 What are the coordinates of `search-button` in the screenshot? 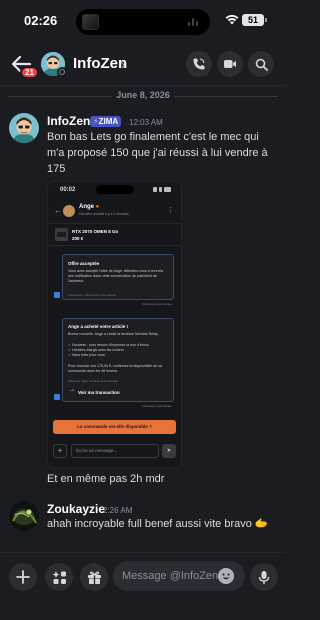 It's located at (261, 64).